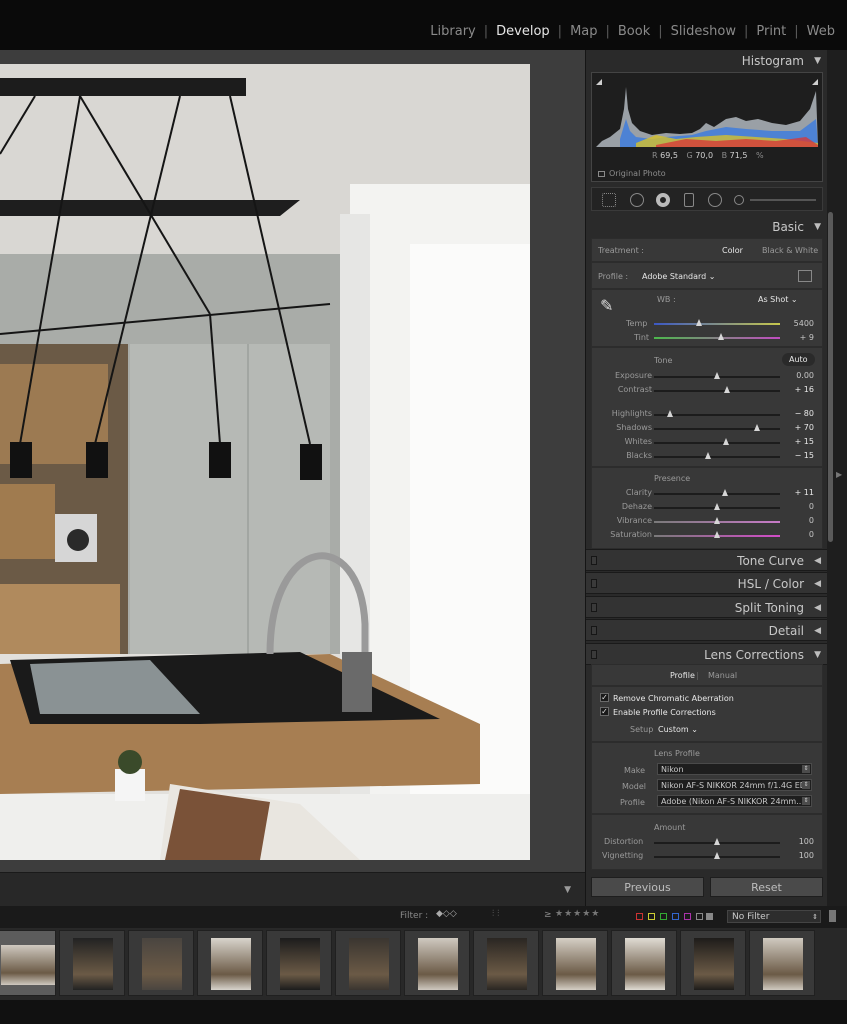  Describe the element at coordinates (601, 174) in the screenshot. I see `original-photo-checkbox-icon` at that location.